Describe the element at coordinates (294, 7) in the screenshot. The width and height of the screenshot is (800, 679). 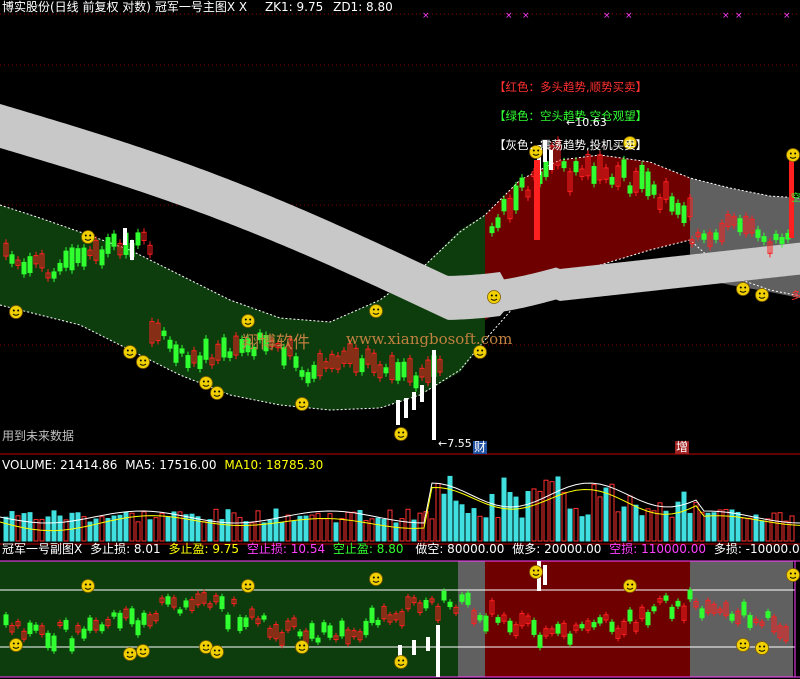
I see `zk1-value: ZK1: 9.75` at that location.